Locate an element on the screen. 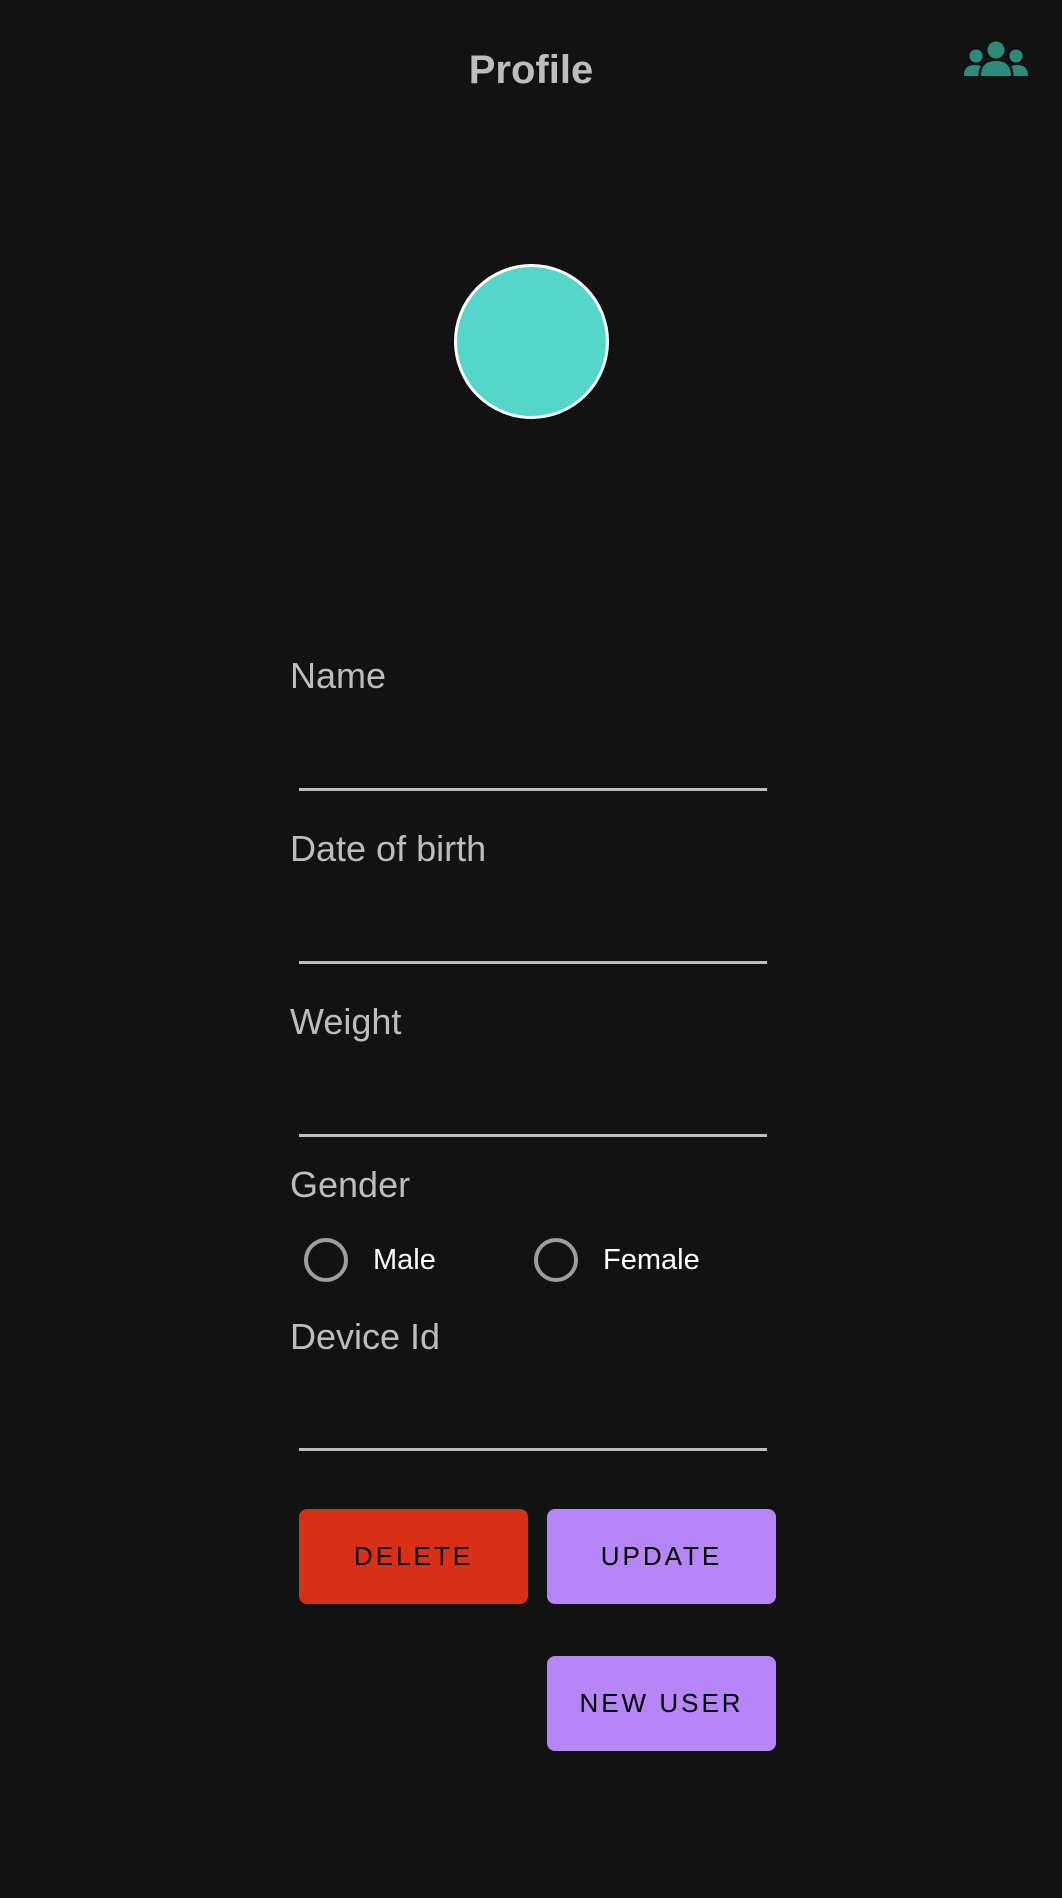  name-input is located at coordinates (533, 763).